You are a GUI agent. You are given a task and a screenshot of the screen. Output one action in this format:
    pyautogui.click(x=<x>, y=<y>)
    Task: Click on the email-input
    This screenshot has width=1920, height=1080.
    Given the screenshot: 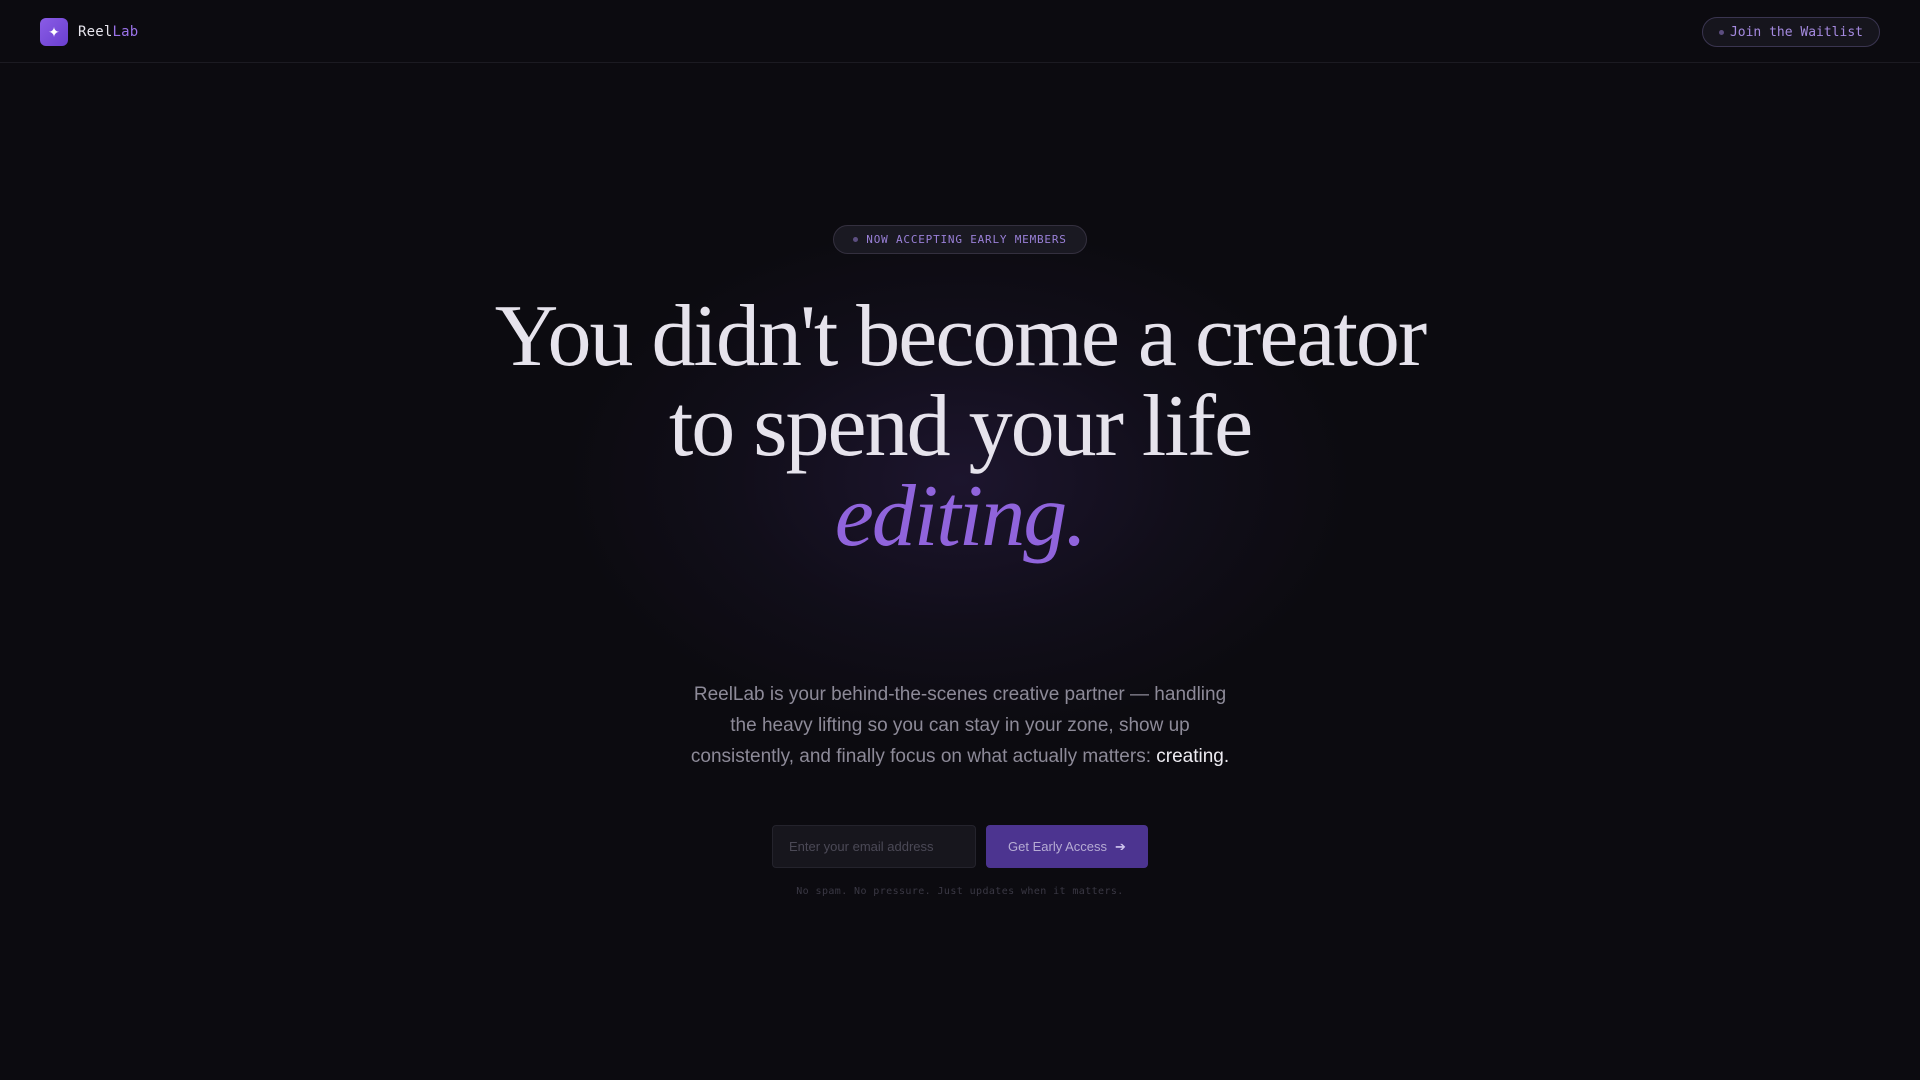 What is the action you would take?
    pyautogui.click(x=874, y=846)
    